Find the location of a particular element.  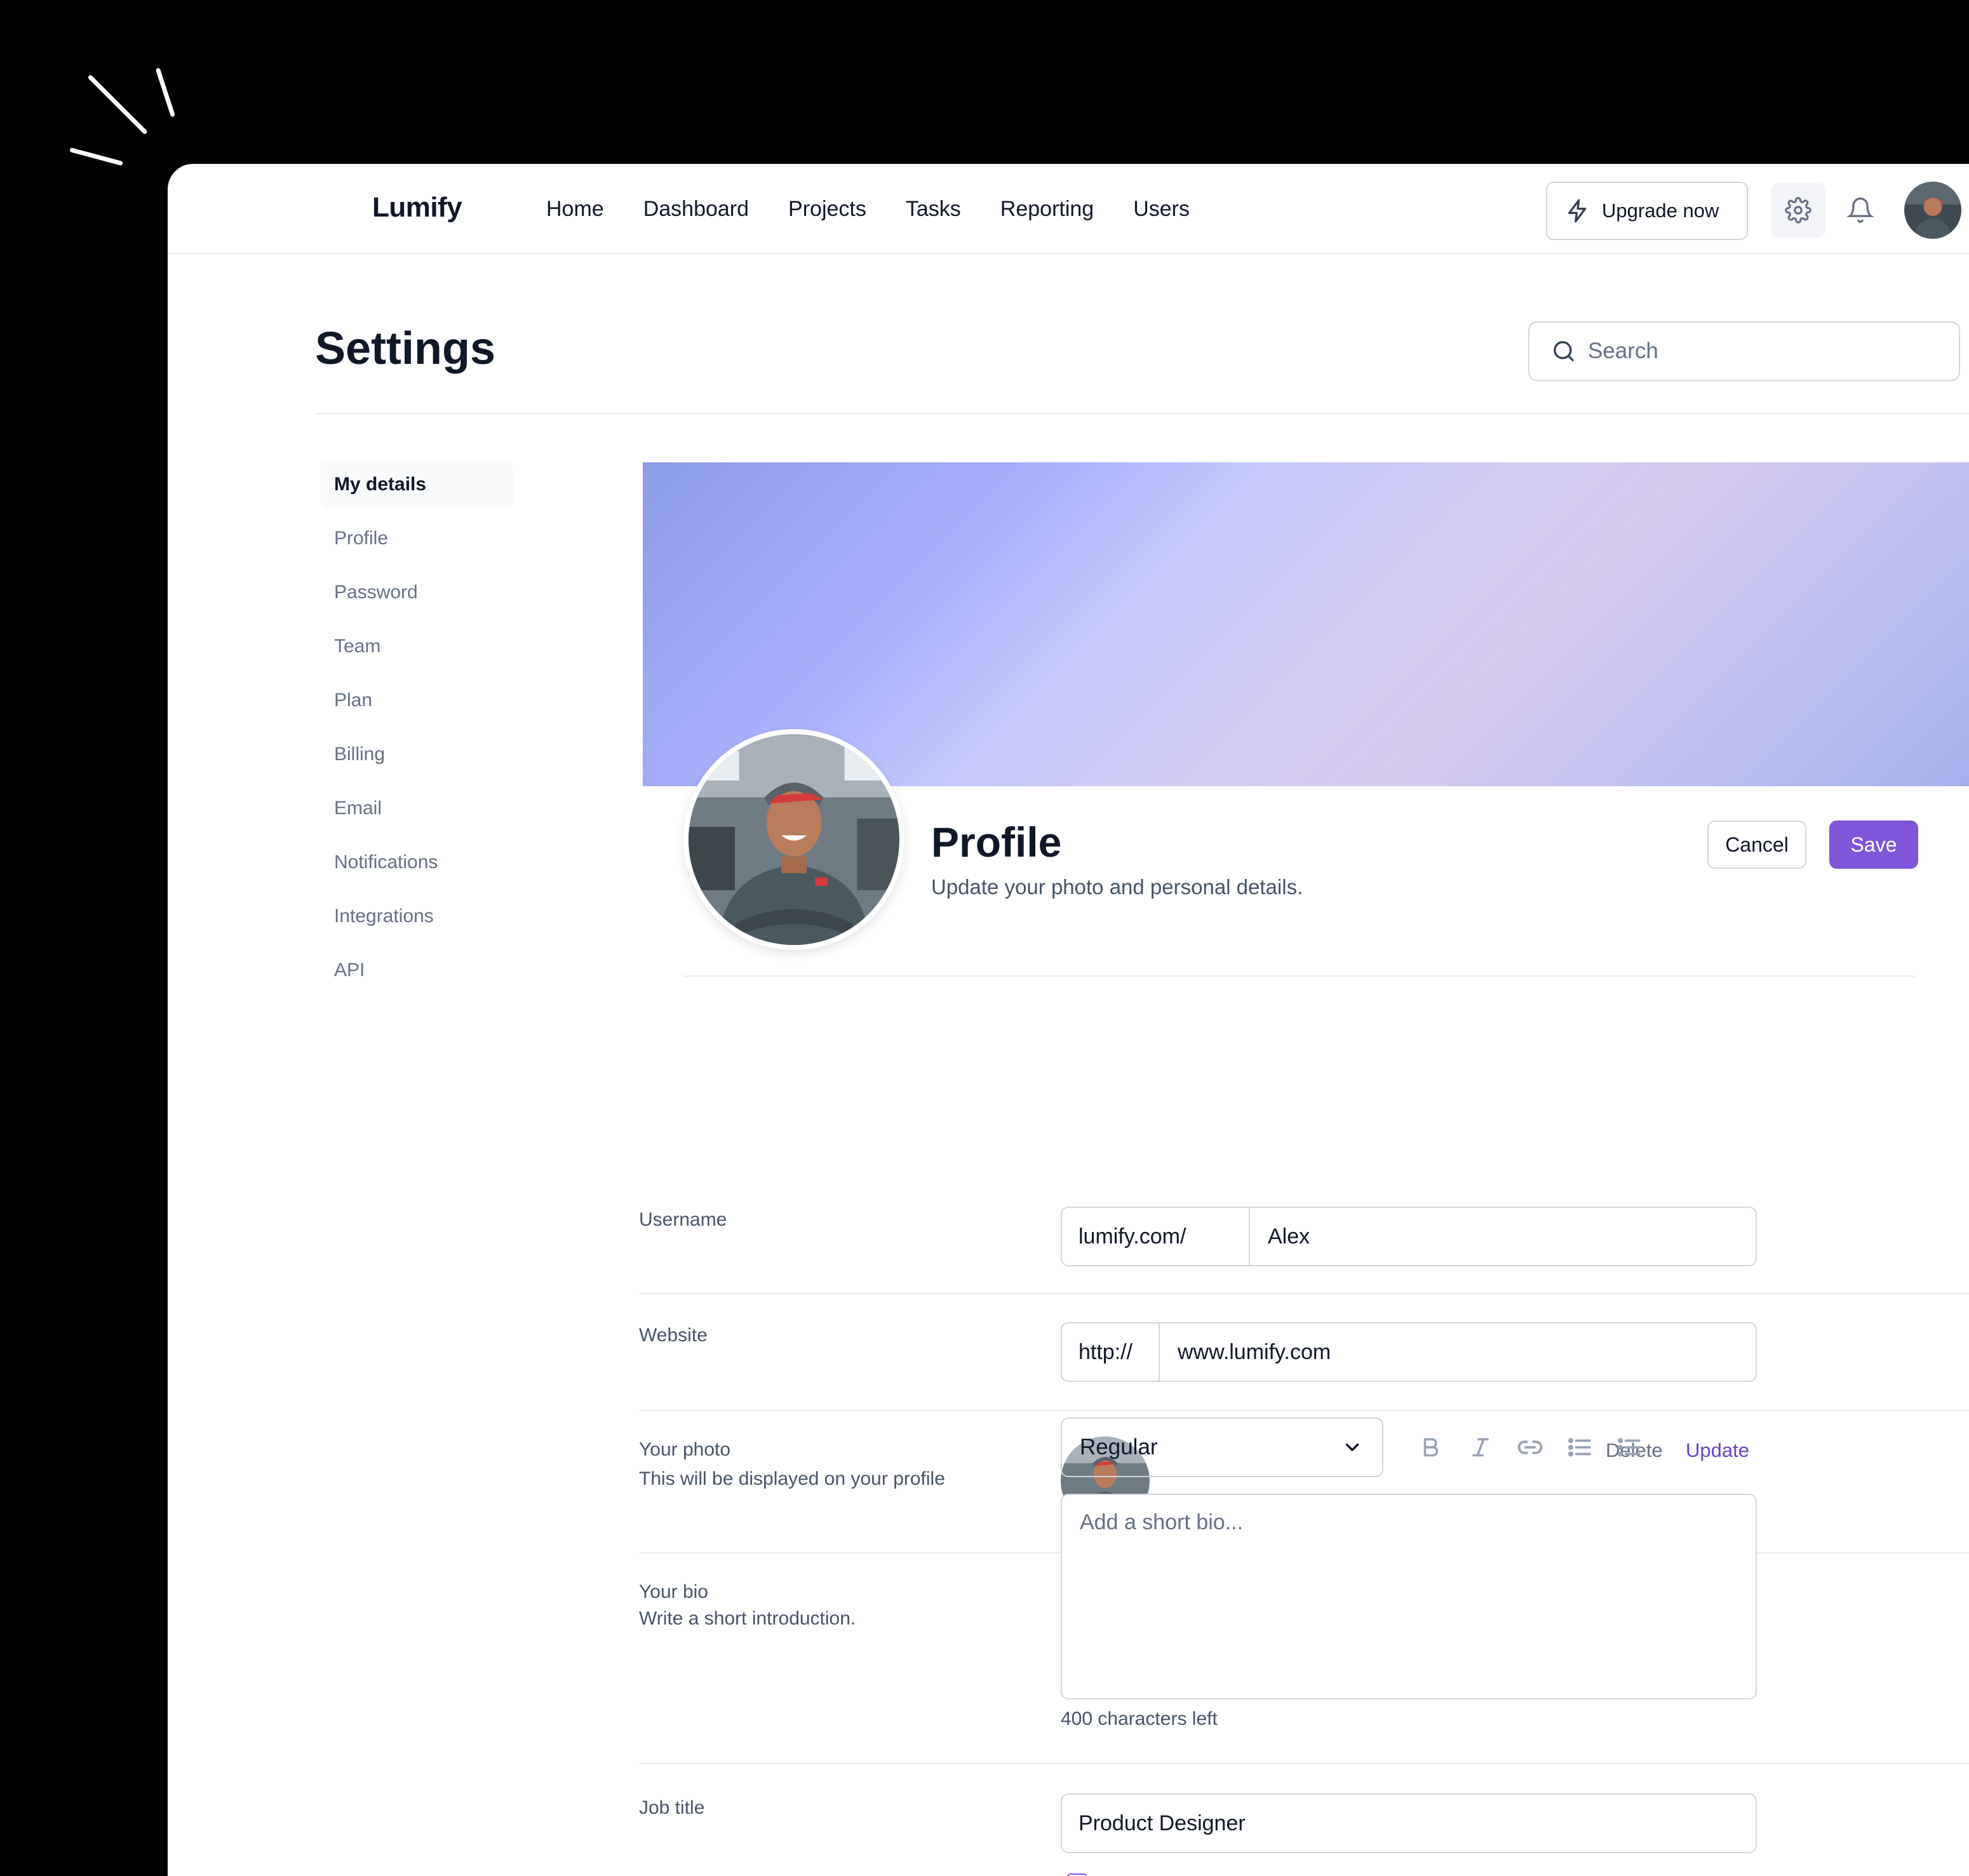

website-label: Website is located at coordinates (673, 1335).